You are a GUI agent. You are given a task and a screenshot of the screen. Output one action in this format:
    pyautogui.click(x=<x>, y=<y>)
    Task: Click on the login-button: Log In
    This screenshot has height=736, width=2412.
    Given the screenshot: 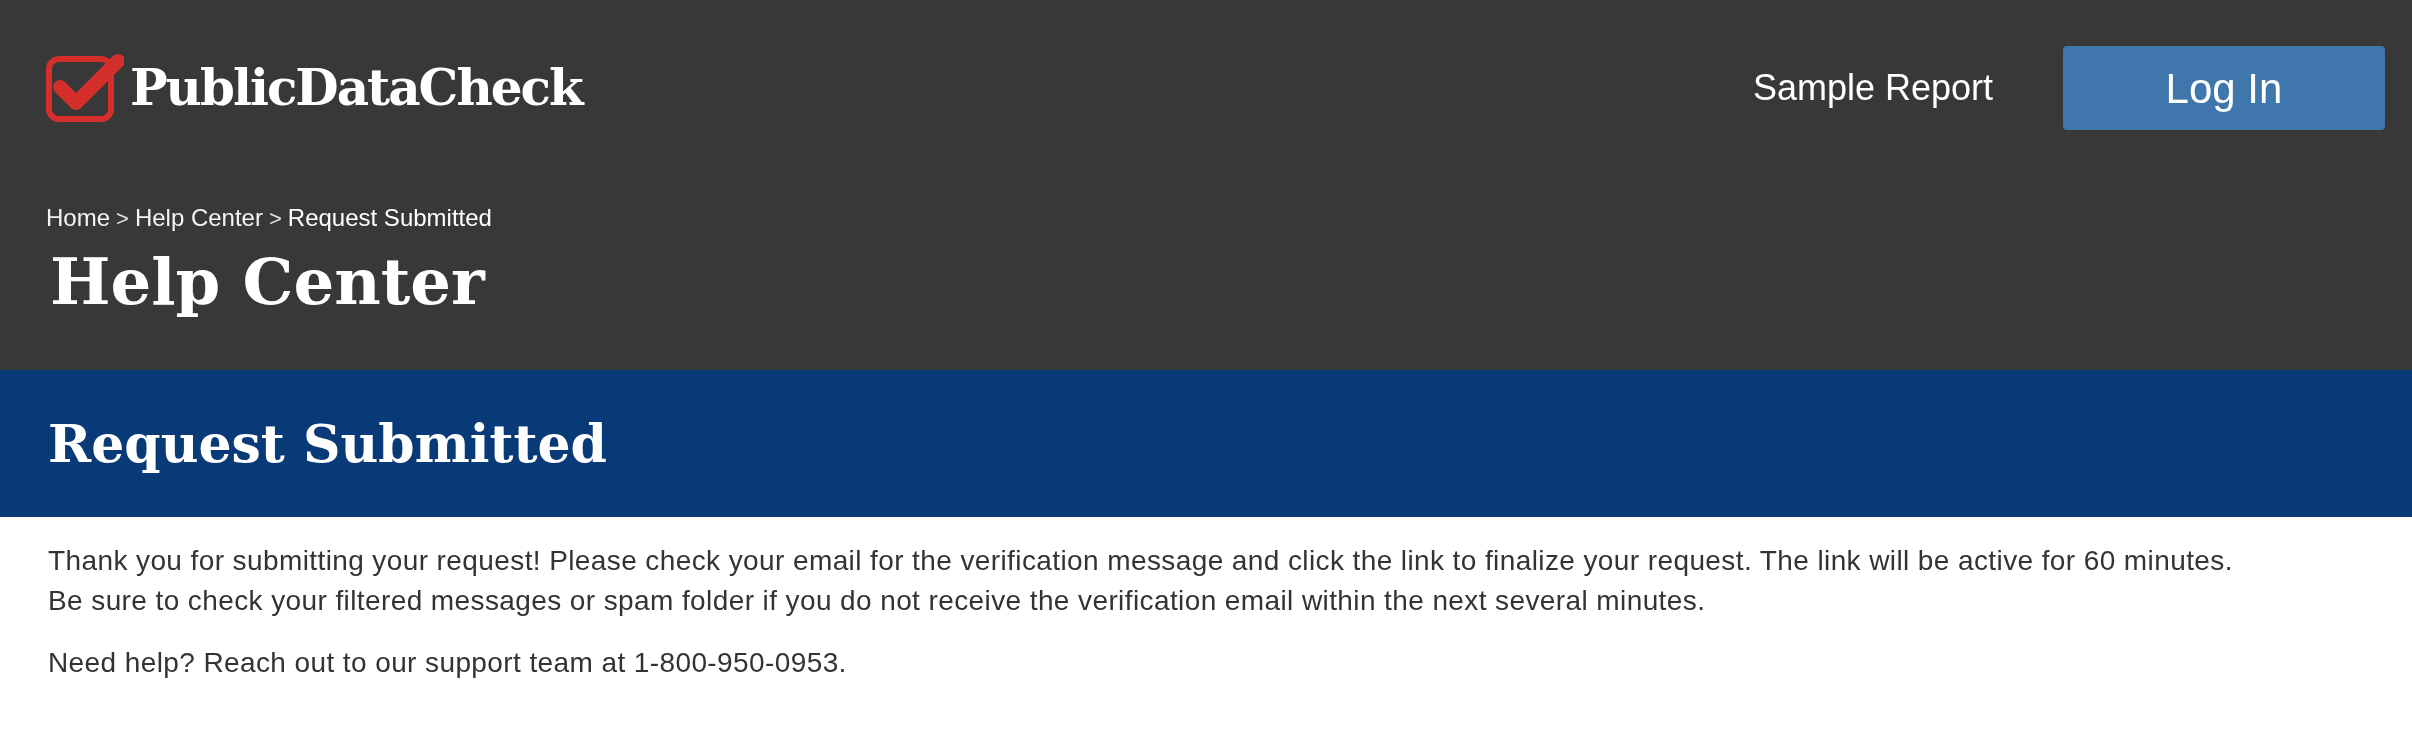 What is the action you would take?
    pyautogui.click(x=2224, y=88)
    